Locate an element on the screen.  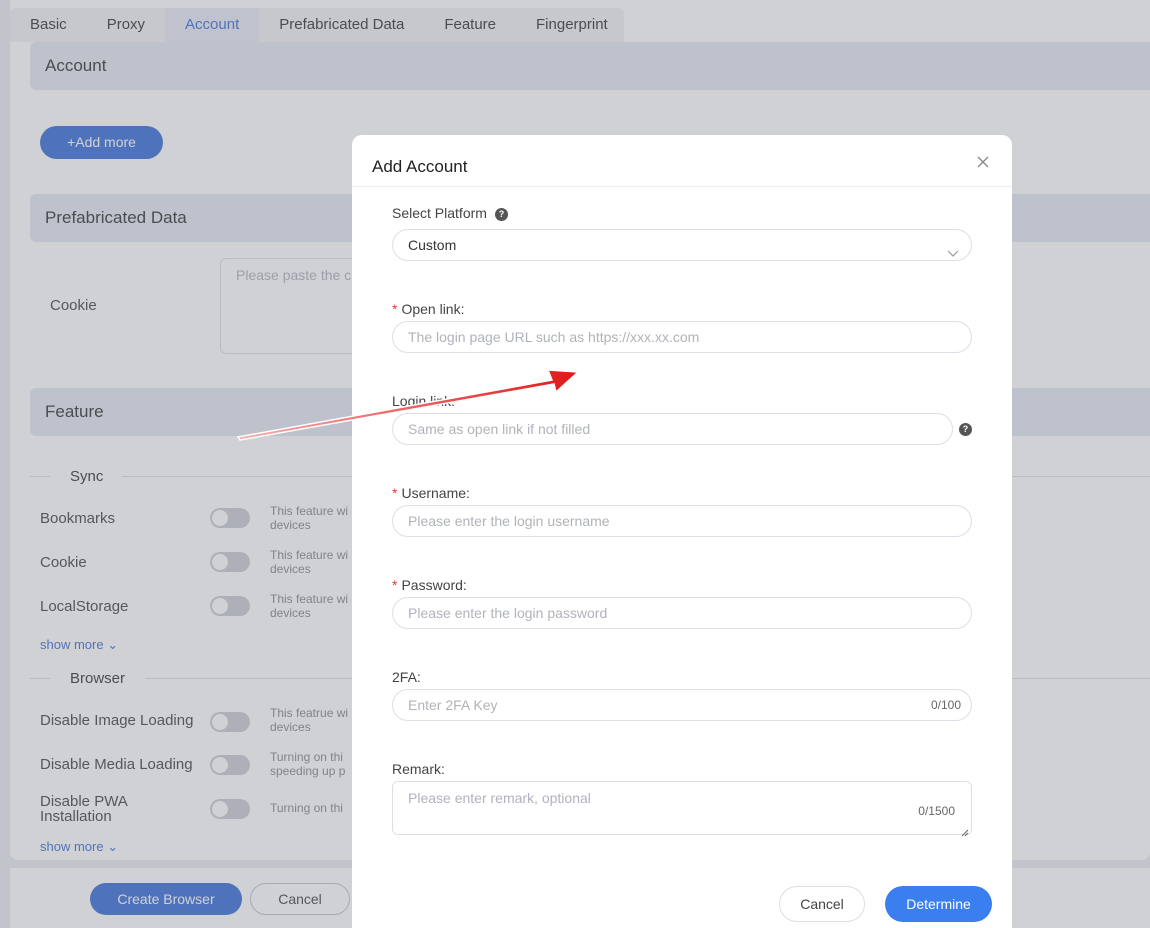
username-input: Please enter the login username is located at coordinates (682, 521).